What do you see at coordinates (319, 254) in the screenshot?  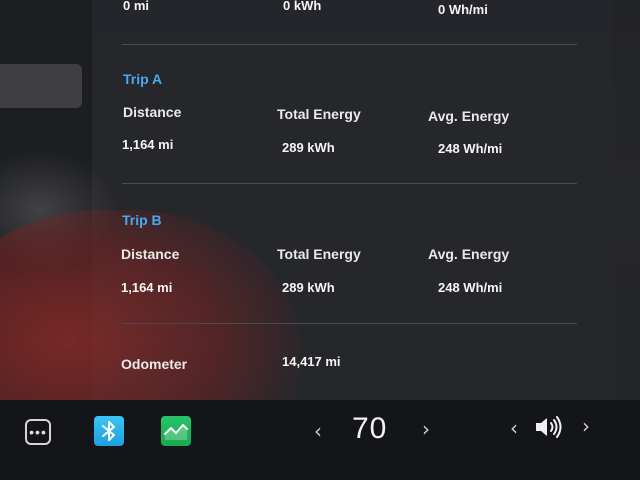 I see `trip-b-total-energy-label: Total Energy` at bounding box center [319, 254].